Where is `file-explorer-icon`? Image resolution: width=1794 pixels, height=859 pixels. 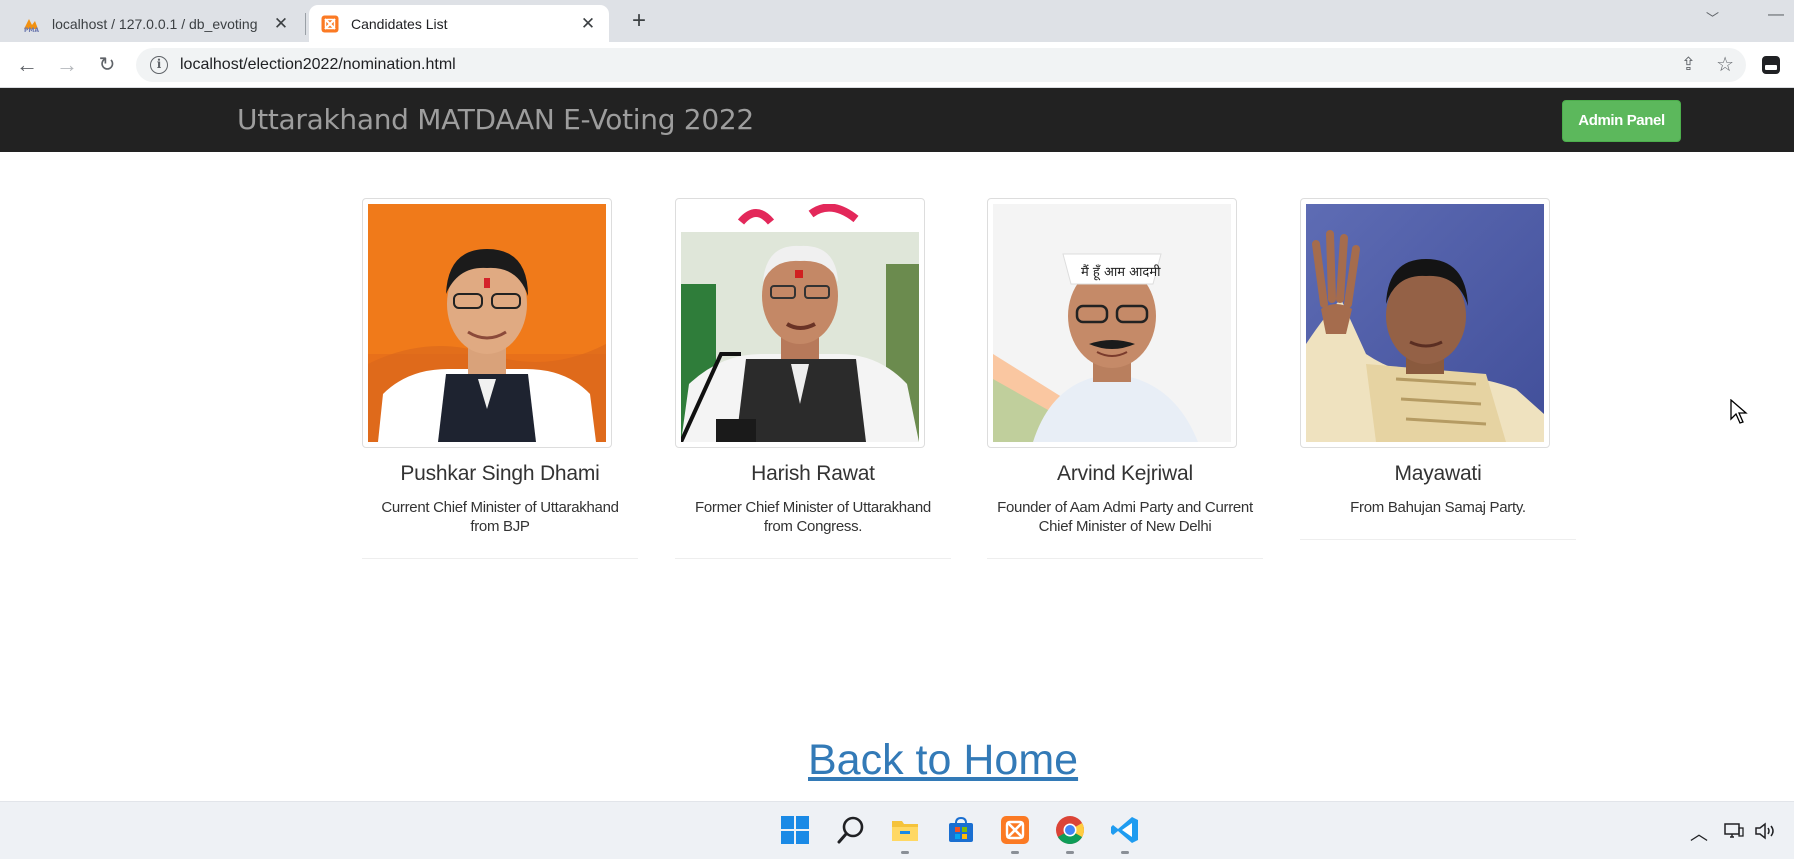
file-explorer-icon is located at coordinates (905, 830).